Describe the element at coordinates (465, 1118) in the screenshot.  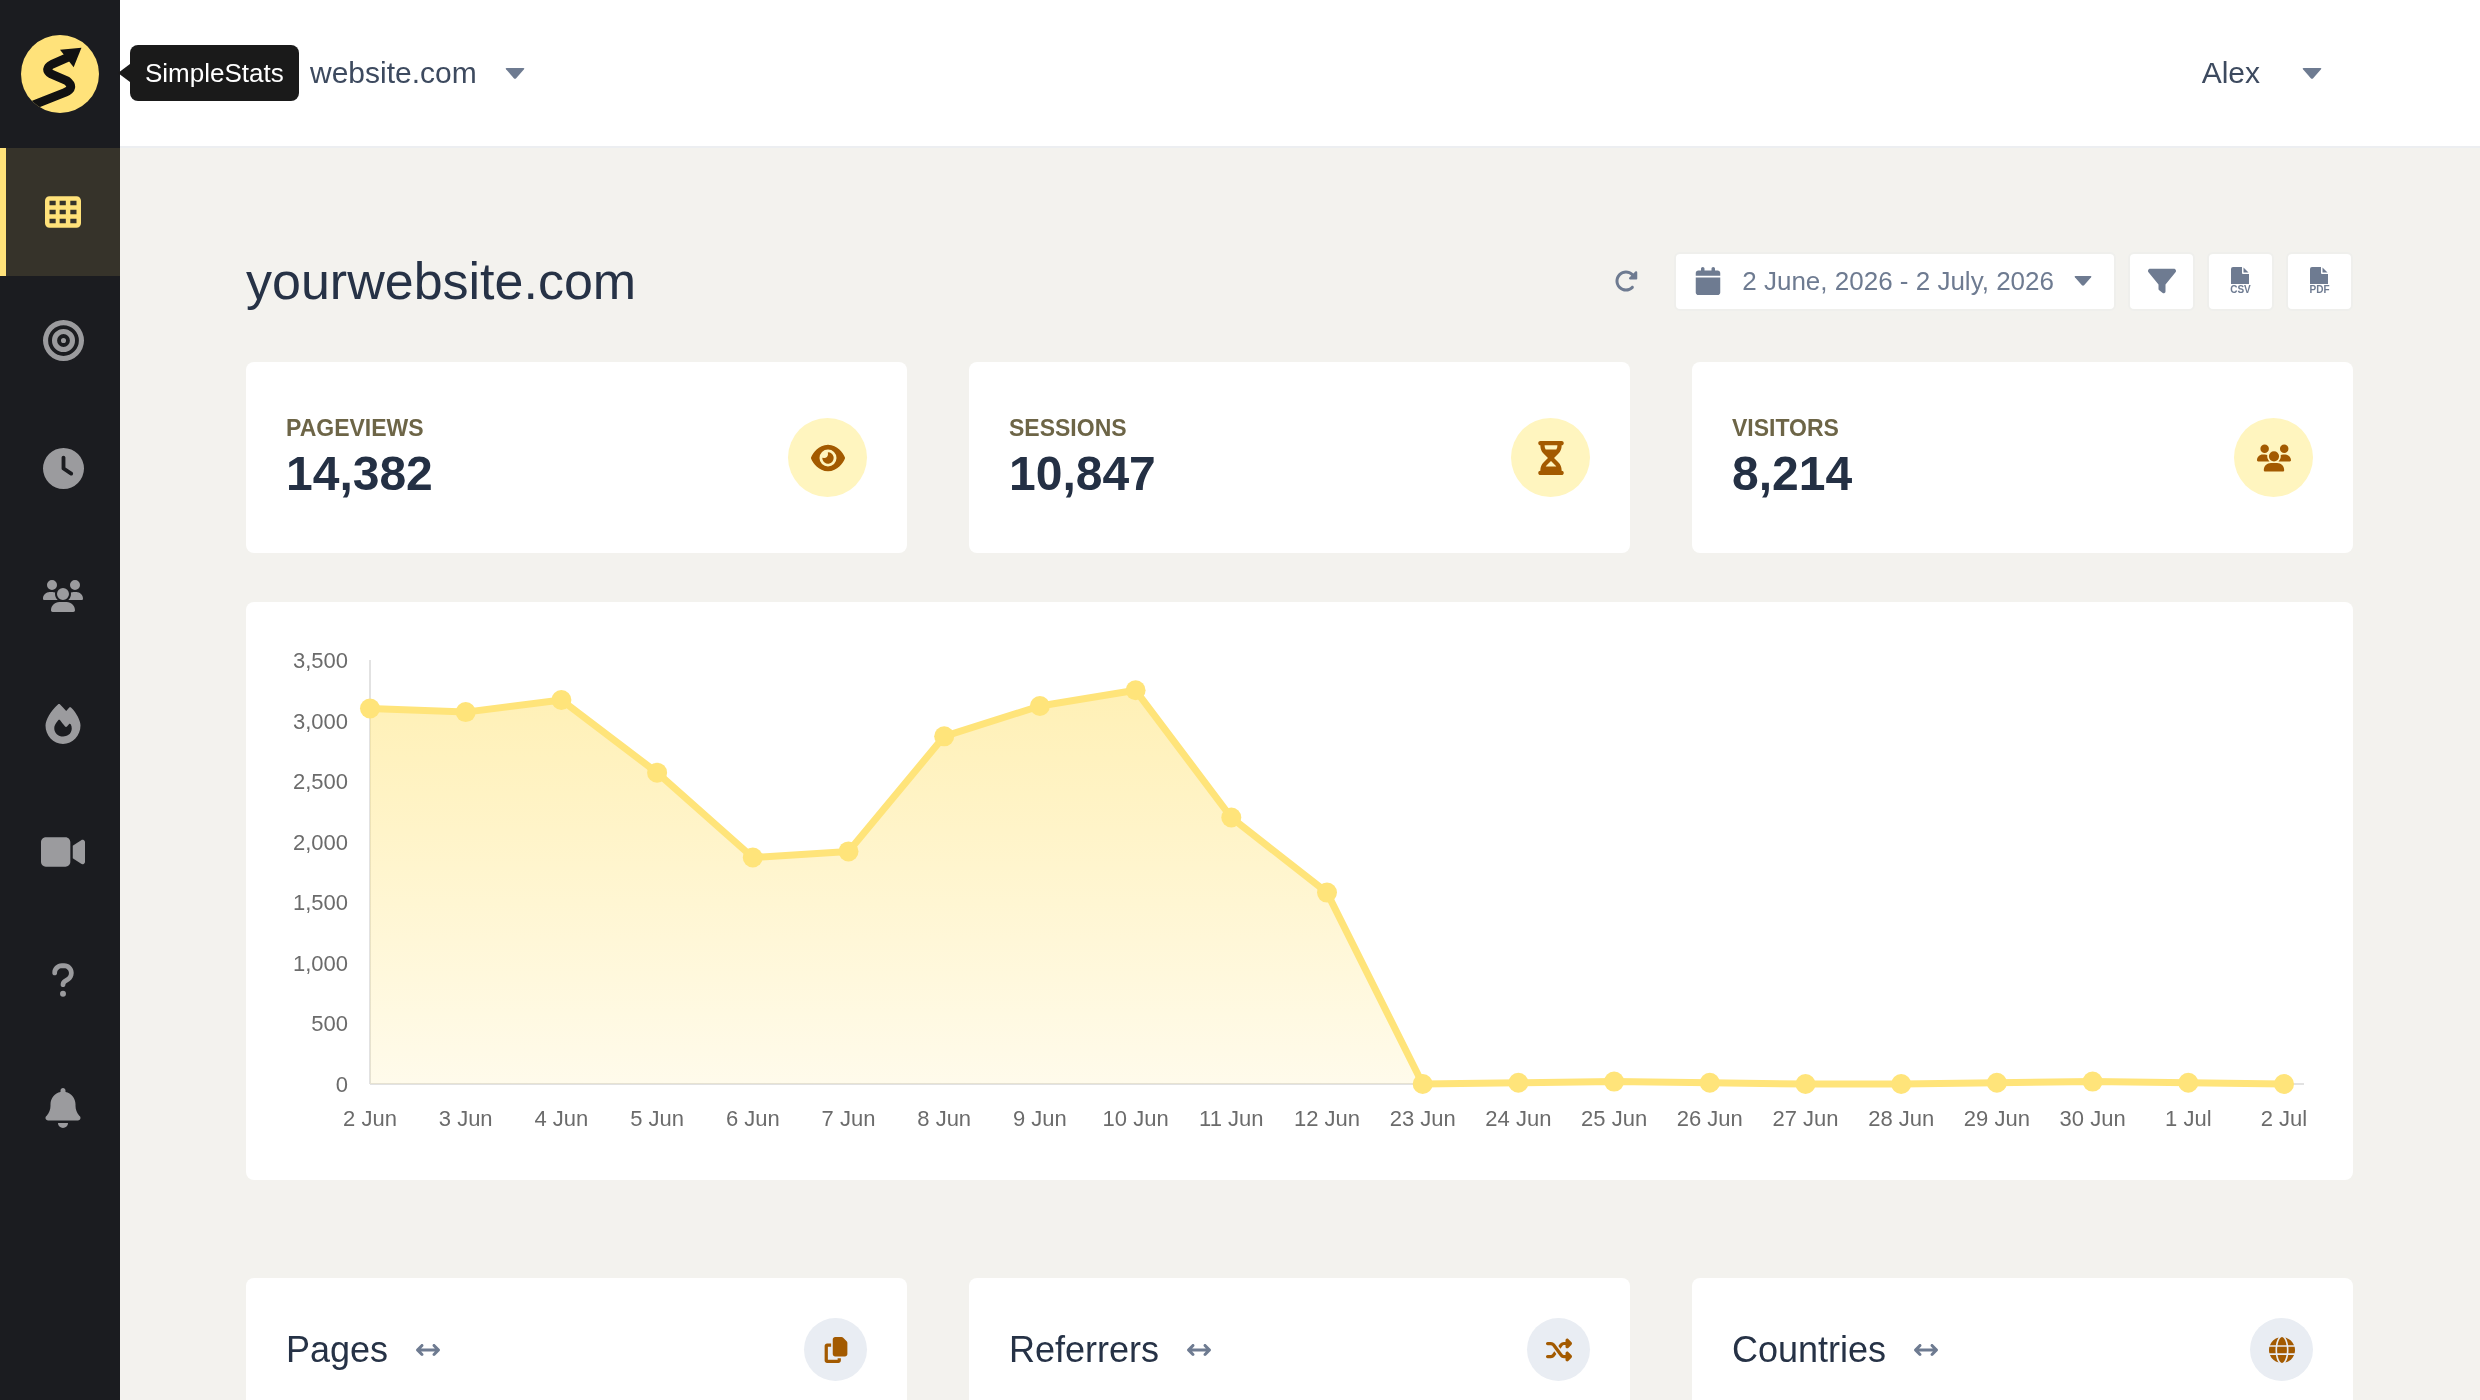
I see `x-axis-label: 3 Jun` at that location.